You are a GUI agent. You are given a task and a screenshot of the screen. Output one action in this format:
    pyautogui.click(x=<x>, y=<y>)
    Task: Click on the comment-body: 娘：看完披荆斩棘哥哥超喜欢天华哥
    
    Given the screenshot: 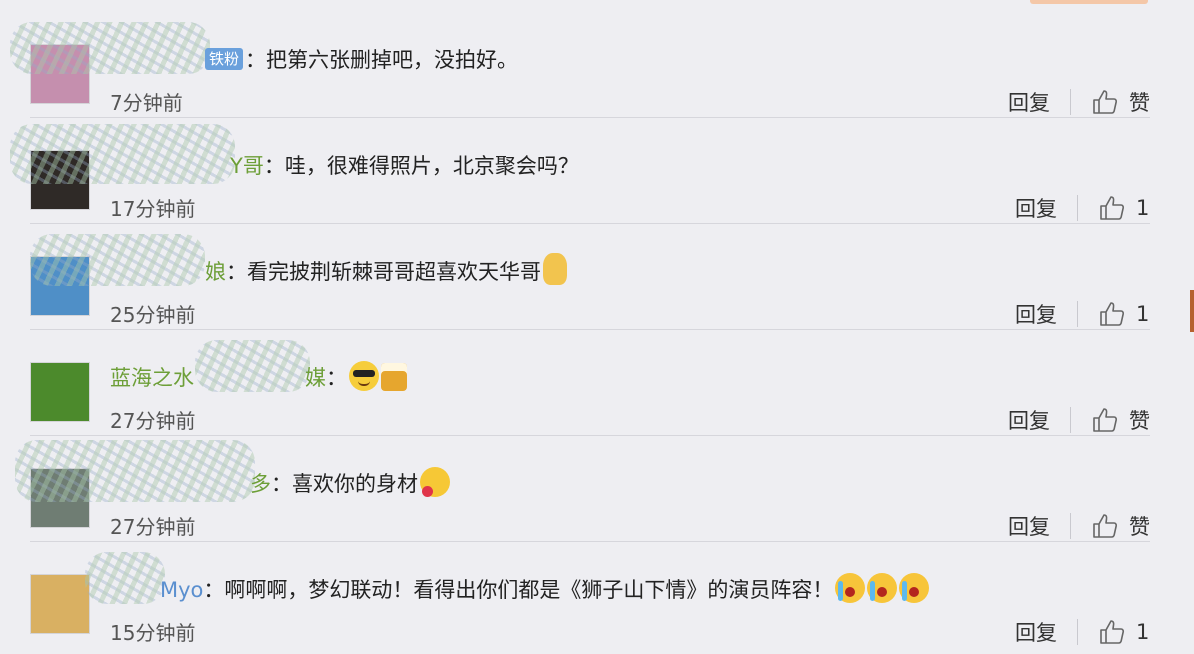 What is the action you would take?
    pyautogui.click(x=386, y=272)
    